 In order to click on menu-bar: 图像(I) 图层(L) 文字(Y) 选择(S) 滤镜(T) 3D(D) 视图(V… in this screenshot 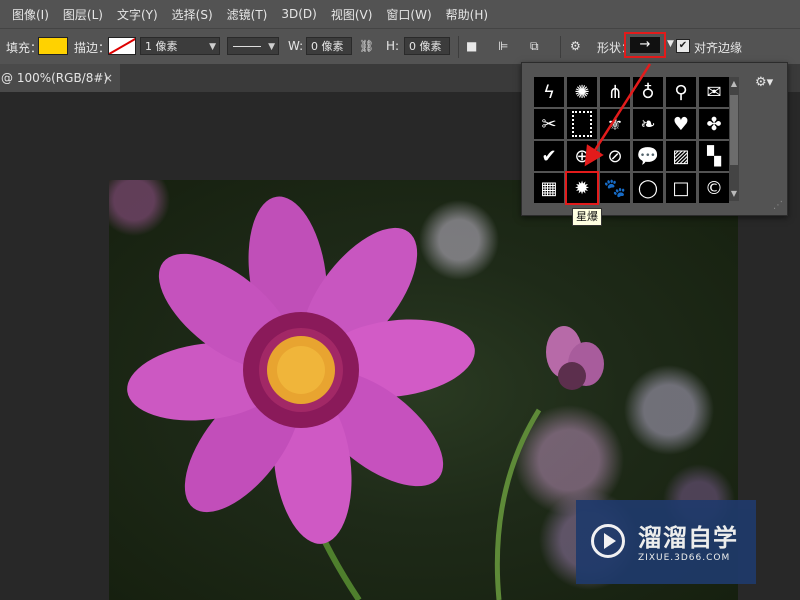, I will do `click(400, 14)`.